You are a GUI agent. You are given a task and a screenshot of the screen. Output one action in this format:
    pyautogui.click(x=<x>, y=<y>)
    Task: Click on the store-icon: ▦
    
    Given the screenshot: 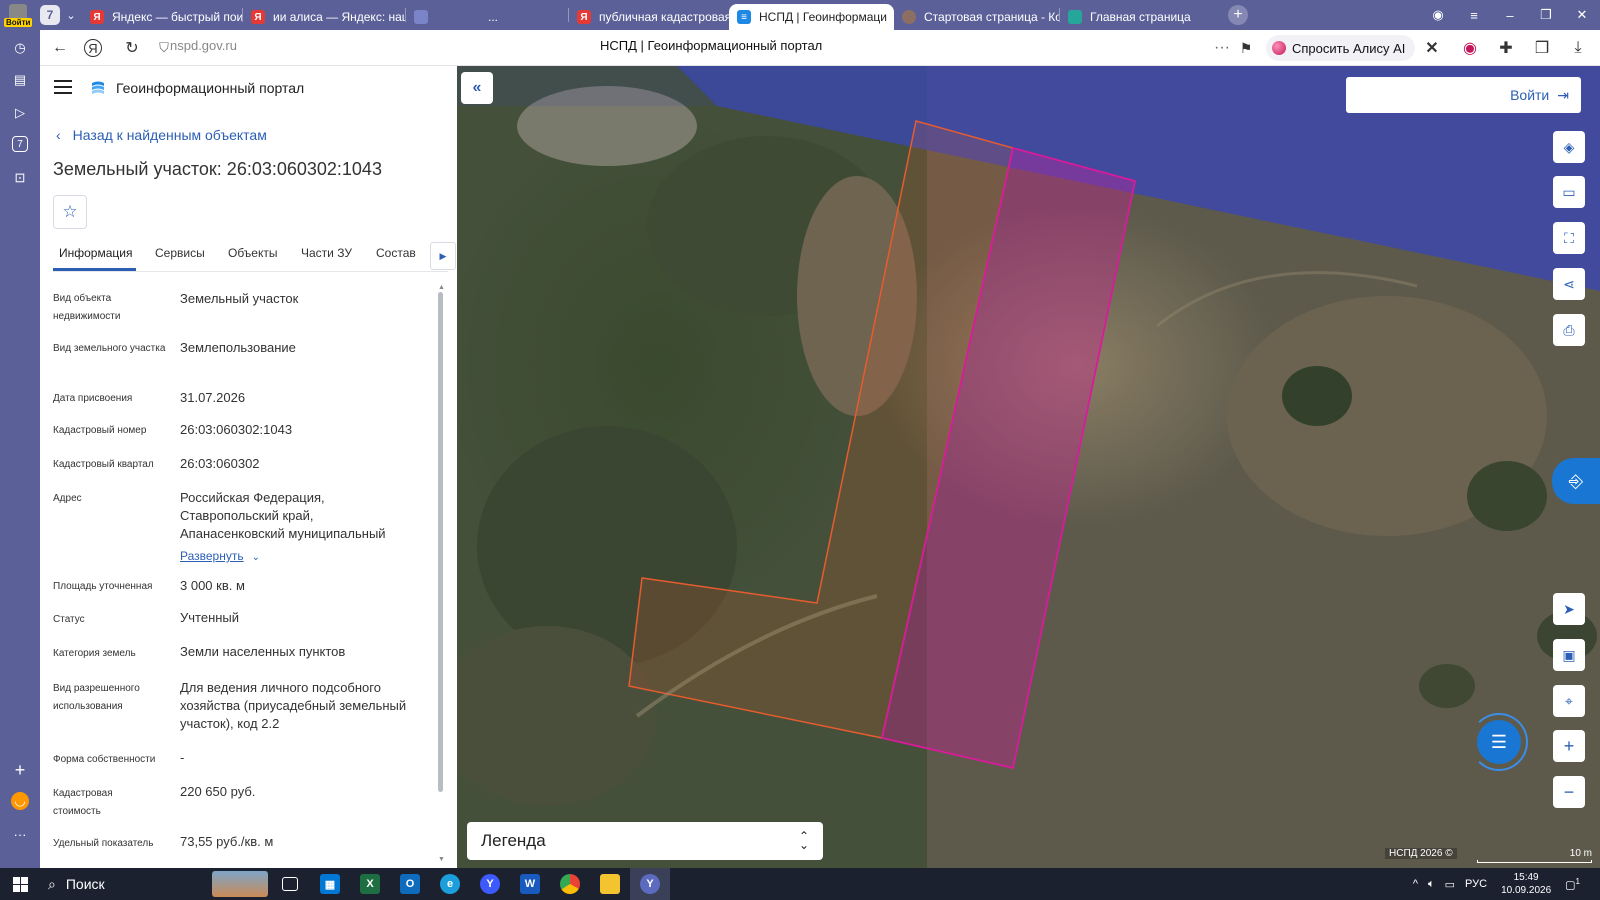 What is the action you would take?
    pyautogui.click(x=330, y=884)
    